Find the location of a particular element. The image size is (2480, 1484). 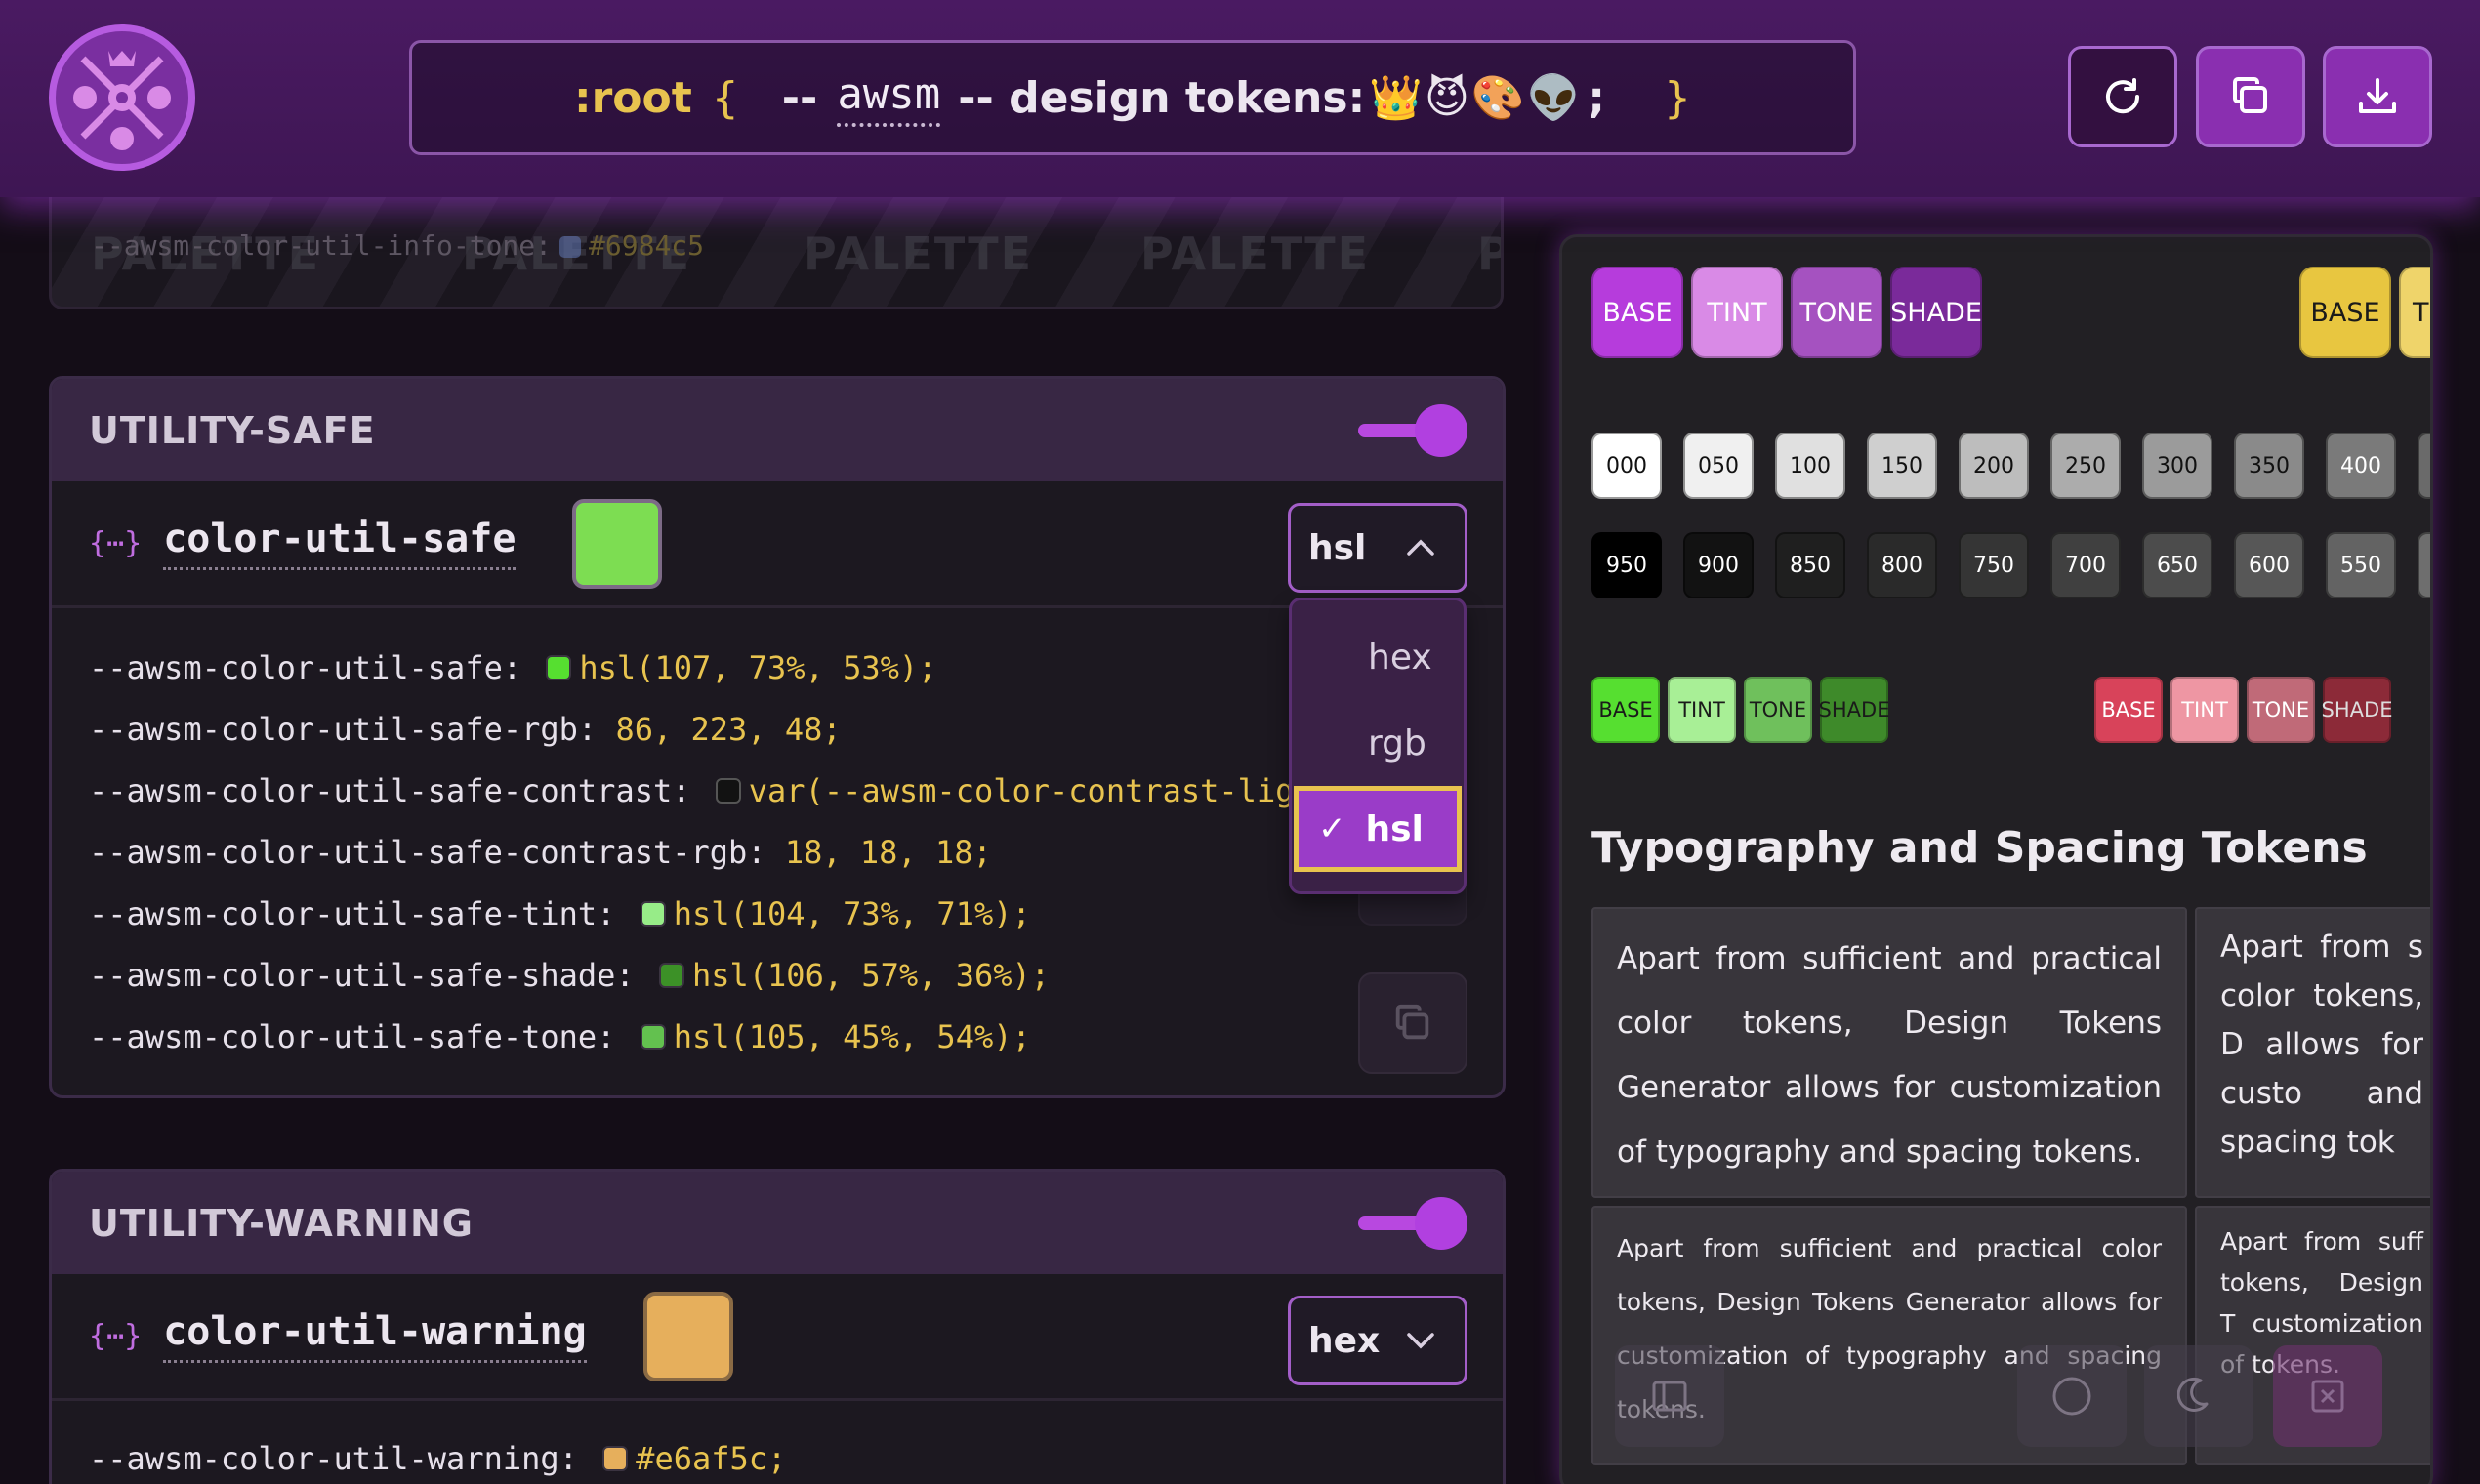

format-select: hsl is located at coordinates (1377, 548).